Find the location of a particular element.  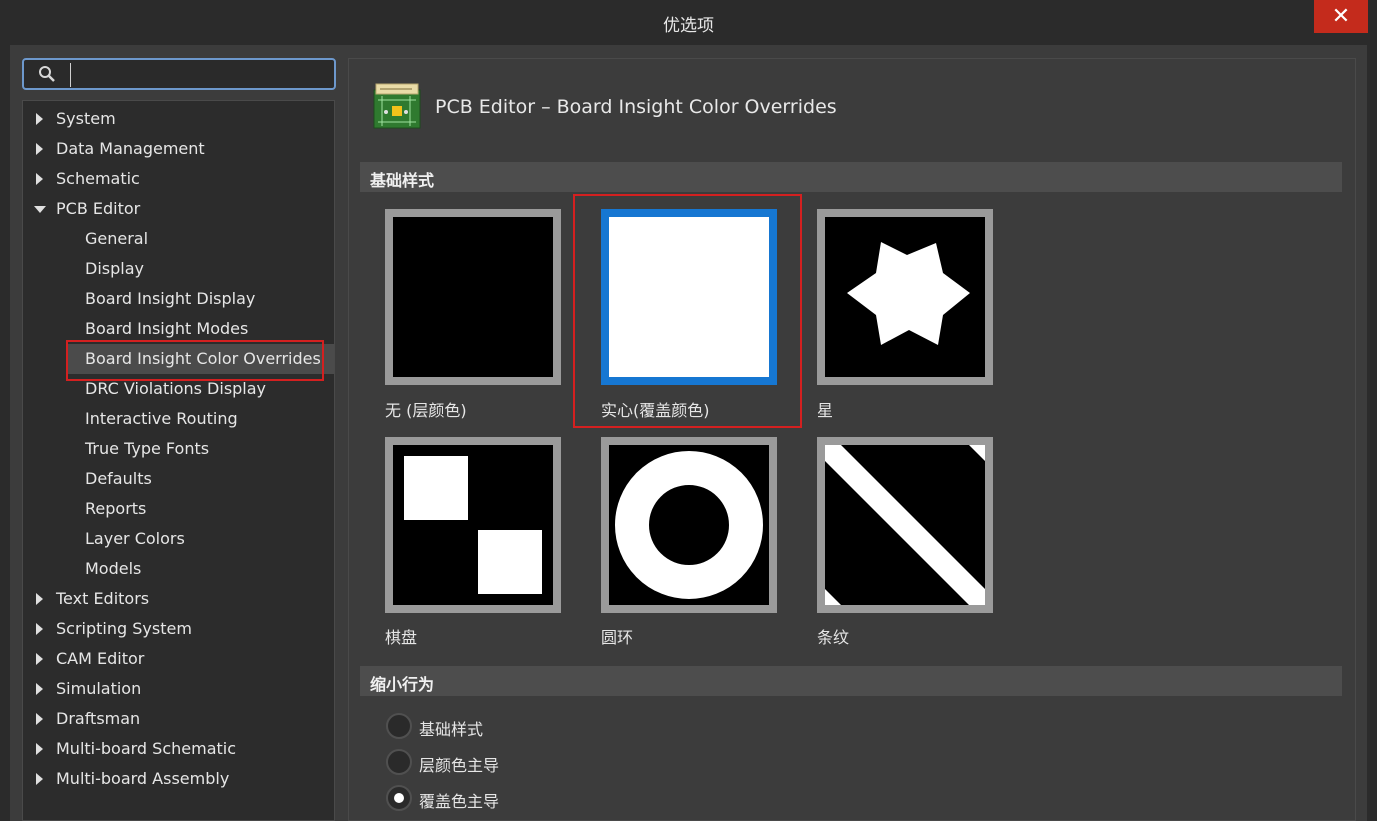

section-header-base-style: 基础样式 is located at coordinates (851, 177).